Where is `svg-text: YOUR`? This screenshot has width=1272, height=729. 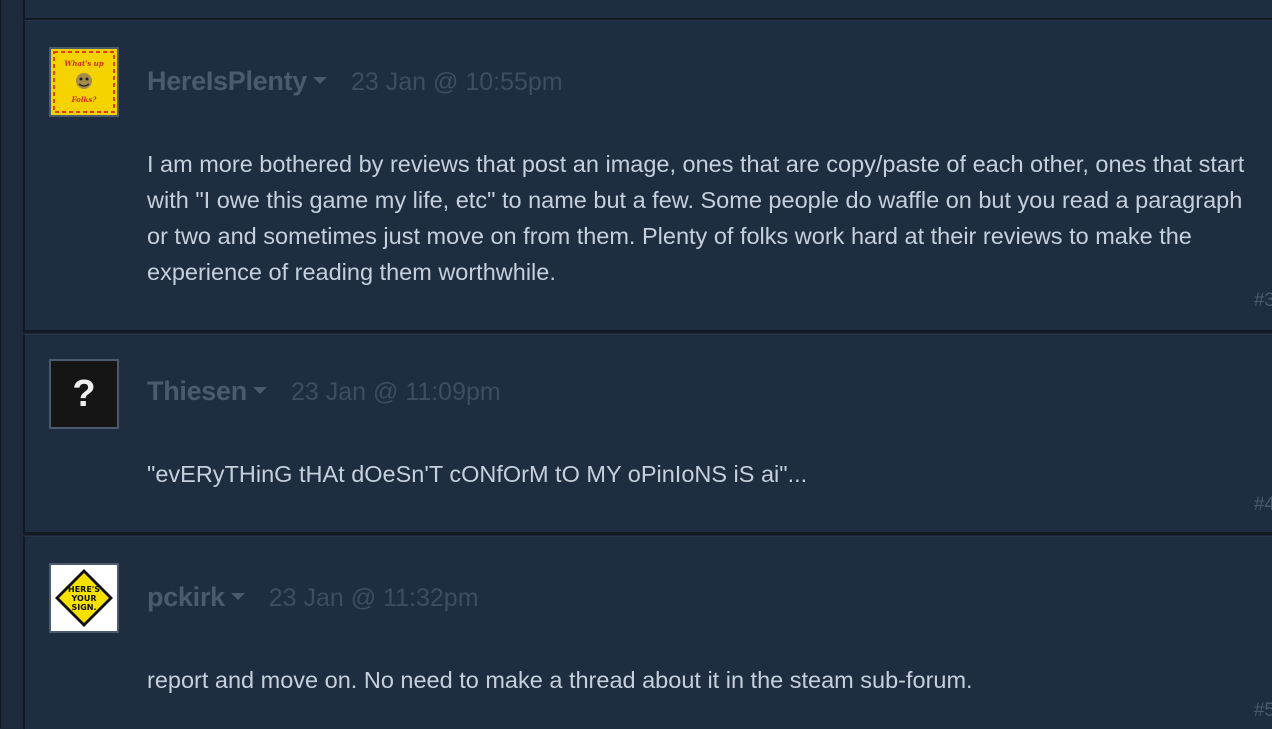
svg-text: YOUR is located at coordinates (84, 598).